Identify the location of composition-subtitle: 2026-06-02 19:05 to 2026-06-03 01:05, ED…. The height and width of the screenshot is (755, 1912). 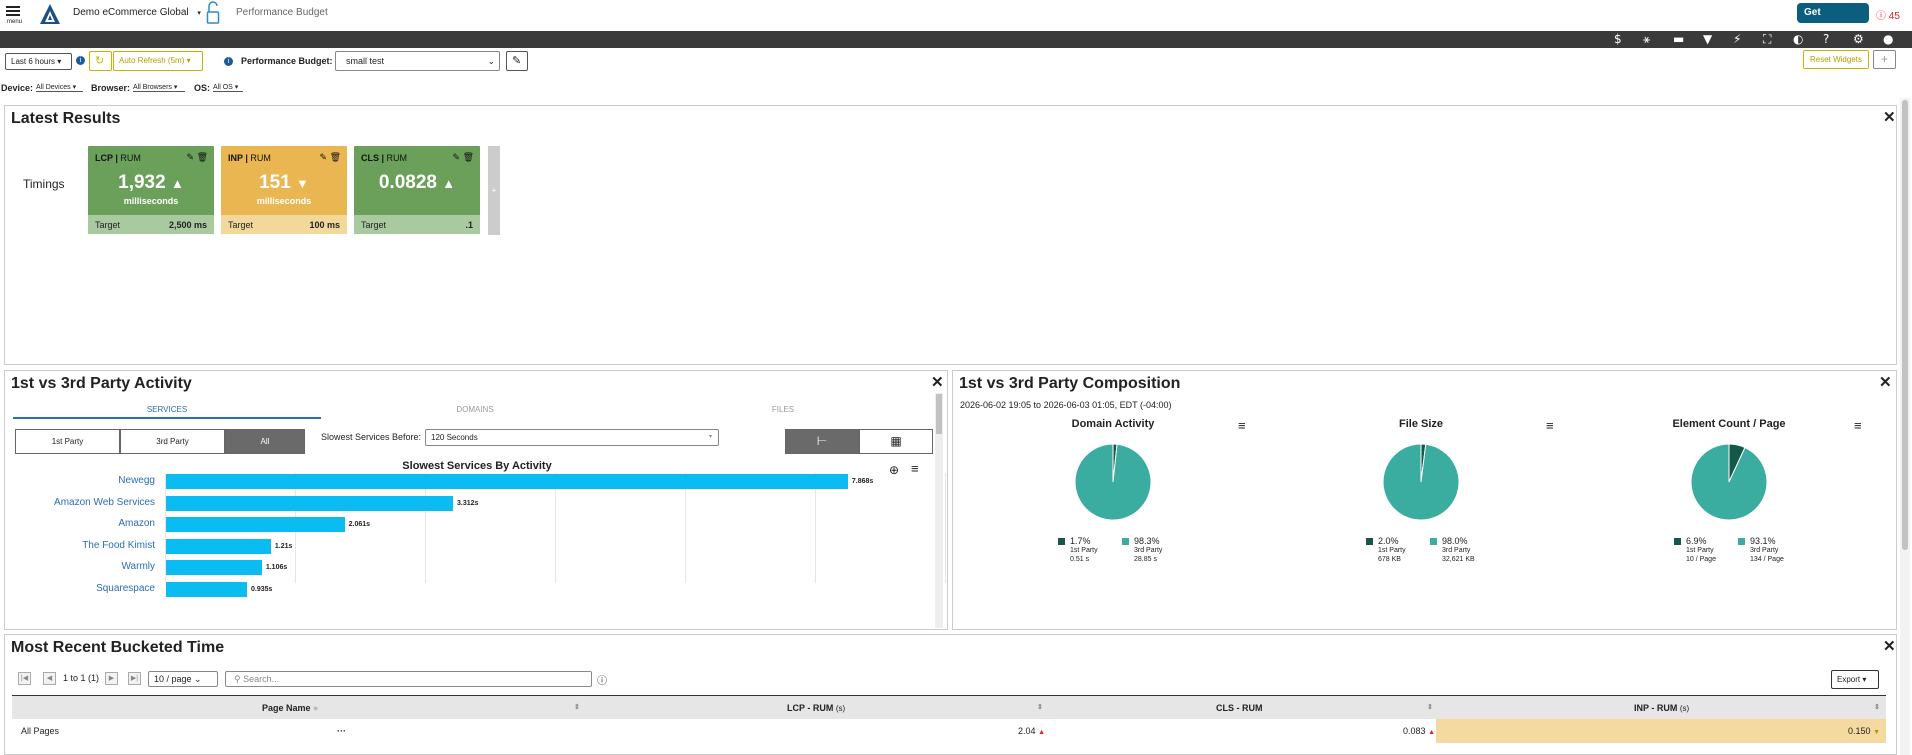
(1066, 405).